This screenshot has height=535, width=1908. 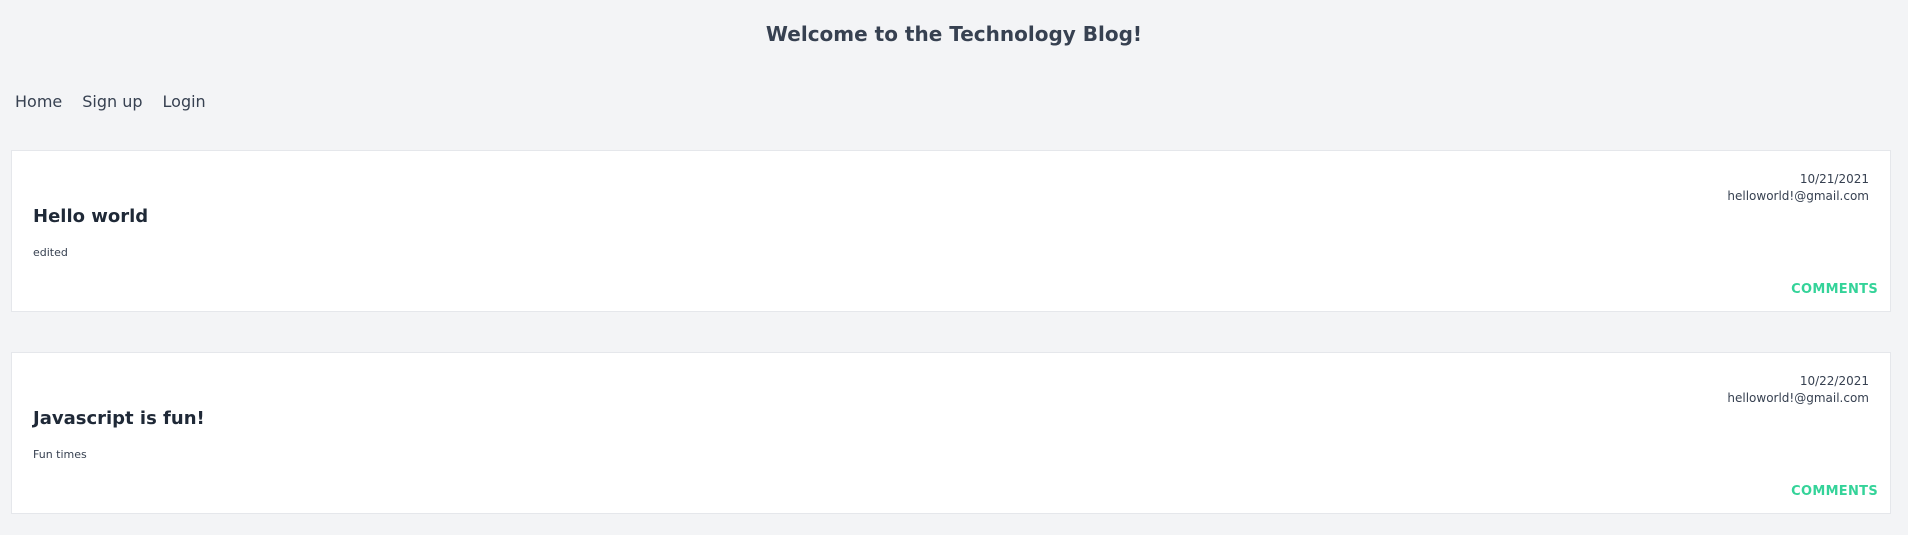 What do you see at coordinates (38, 101) in the screenshot?
I see `nav-home-link: Home` at bounding box center [38, 101].